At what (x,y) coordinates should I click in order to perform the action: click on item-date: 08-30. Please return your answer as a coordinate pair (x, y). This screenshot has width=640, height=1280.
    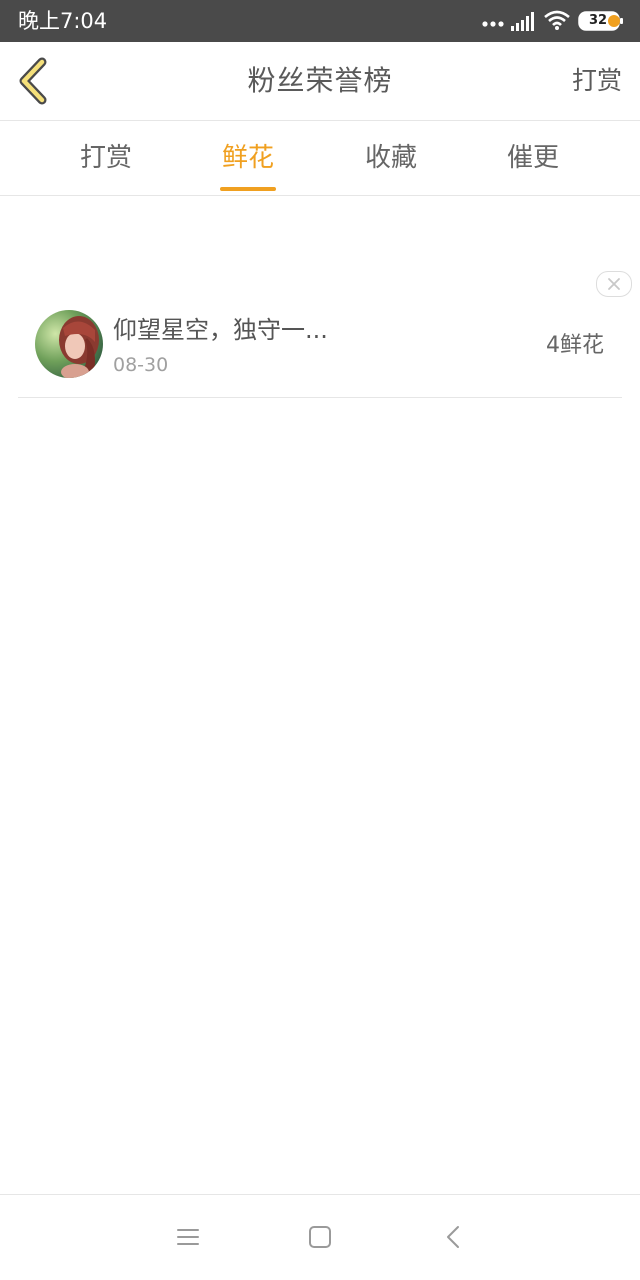
    Looking at the image, I should click on (141, 365).